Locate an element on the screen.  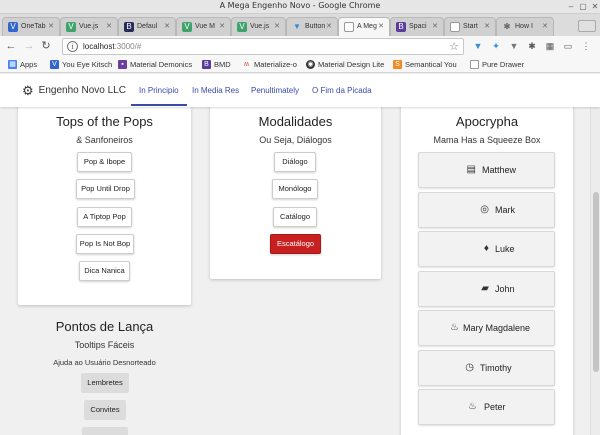
close-window-icon: ✕ is located at coordinates (595, 7).